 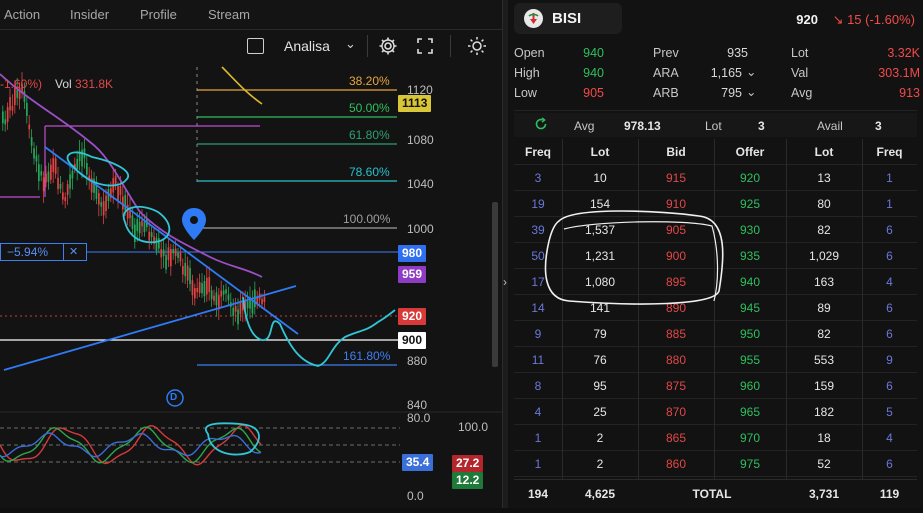 What do you see at coordinates (800, 53) in the screenshot?
I see `stat-label: Lot` at bounding box center [800, 53].